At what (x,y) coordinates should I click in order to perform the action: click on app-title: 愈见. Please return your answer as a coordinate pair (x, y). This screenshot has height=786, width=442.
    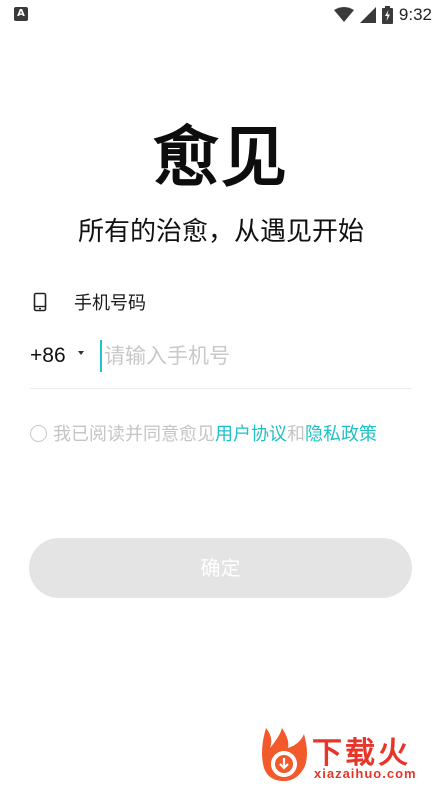
    Looking at the image, I should click on (221, 157).